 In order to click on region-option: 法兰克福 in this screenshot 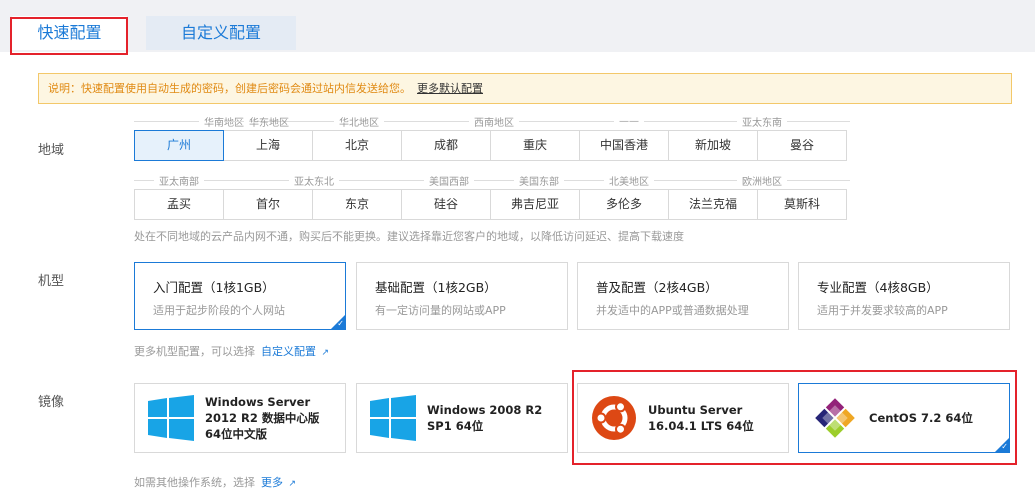, I will do `click(713, 204)`.